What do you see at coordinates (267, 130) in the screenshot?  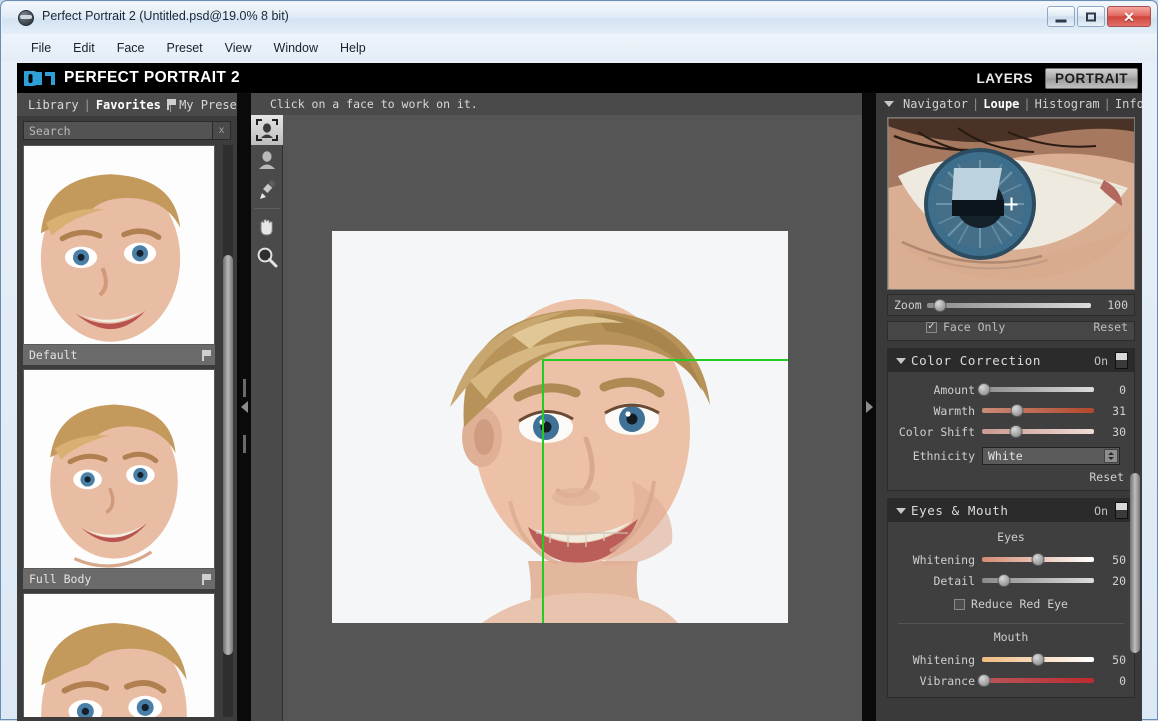 I see `face-detect-tool` at bounding box center [267, 130].